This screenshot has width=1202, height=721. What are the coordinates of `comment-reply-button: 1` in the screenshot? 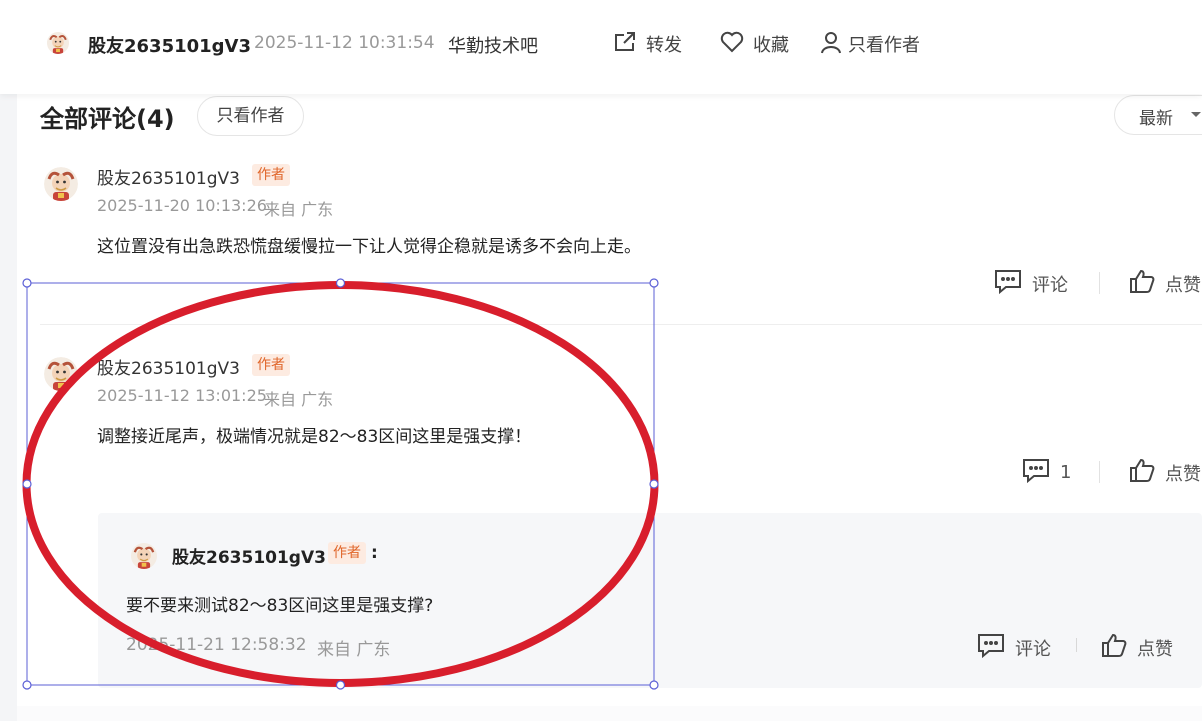 It's located at (1046, 472).